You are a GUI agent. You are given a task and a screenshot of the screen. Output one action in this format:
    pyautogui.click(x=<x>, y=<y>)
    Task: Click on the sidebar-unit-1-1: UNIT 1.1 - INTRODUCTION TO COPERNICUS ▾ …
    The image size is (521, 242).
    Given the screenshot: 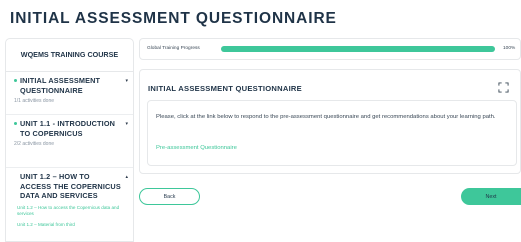 What is the action you would take?
    pyautogui.click(x=69, y=141)
    